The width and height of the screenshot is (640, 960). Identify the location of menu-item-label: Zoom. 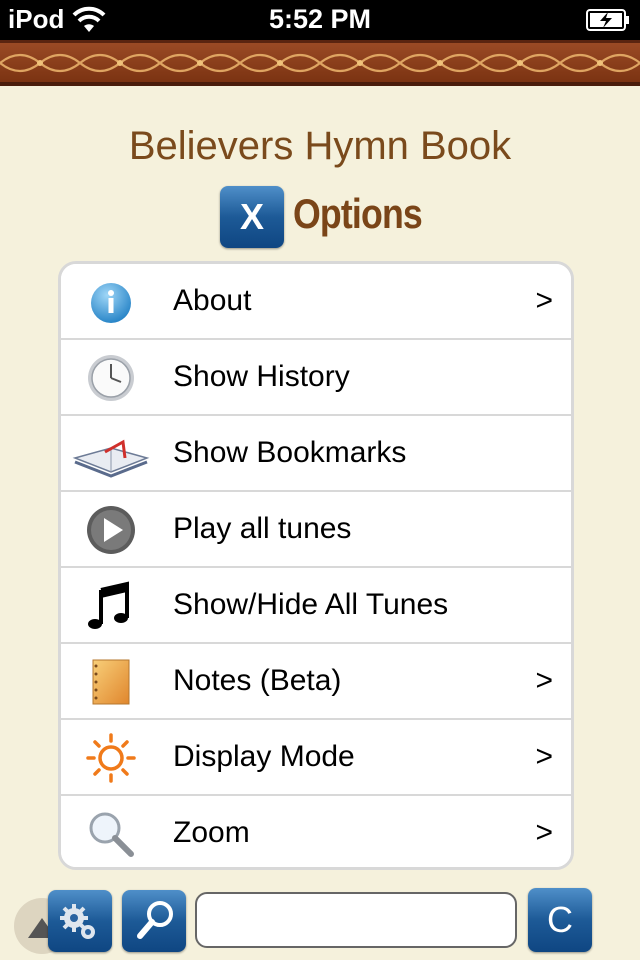
(211, 832).